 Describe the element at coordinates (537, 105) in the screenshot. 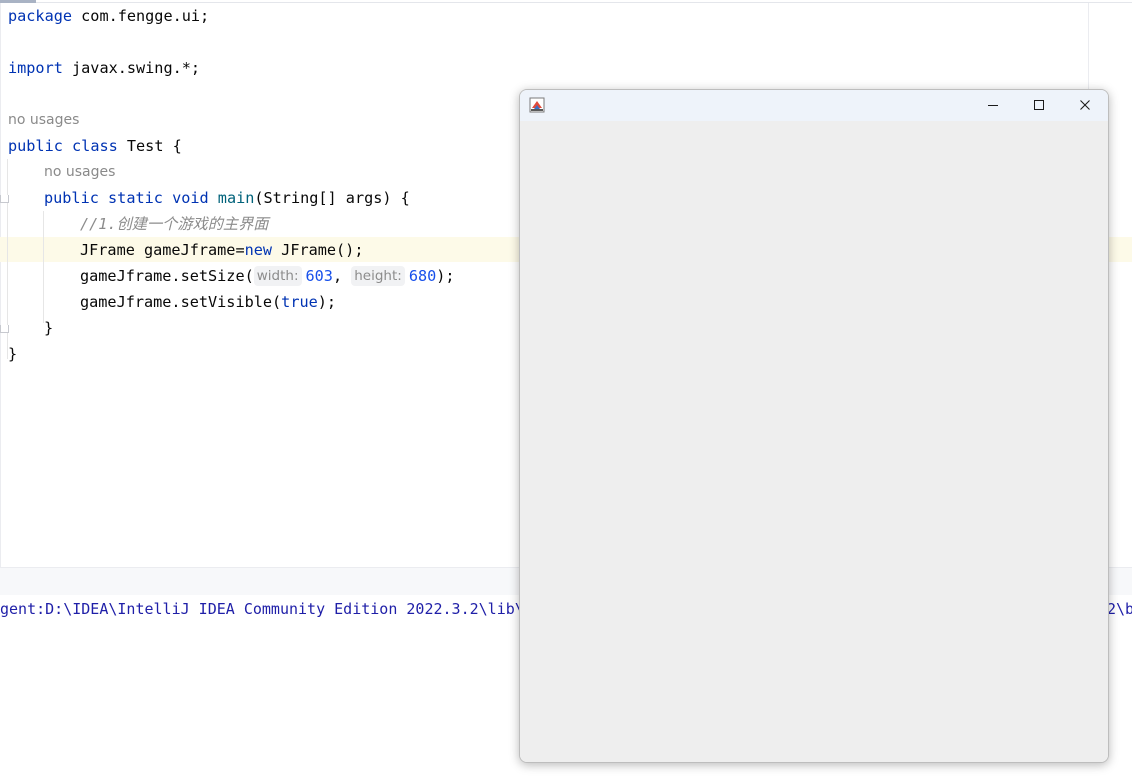

I see `java-icon` at that location.